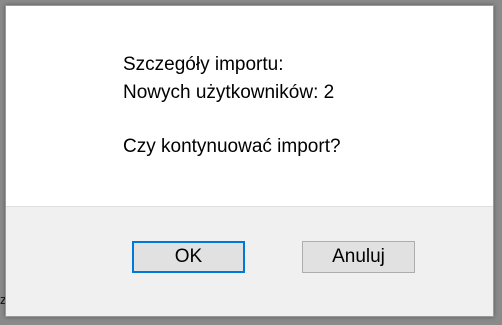  Describe the element at coordinates (188, 257) in the screenshot. I see `ok-button: OK` at that location.